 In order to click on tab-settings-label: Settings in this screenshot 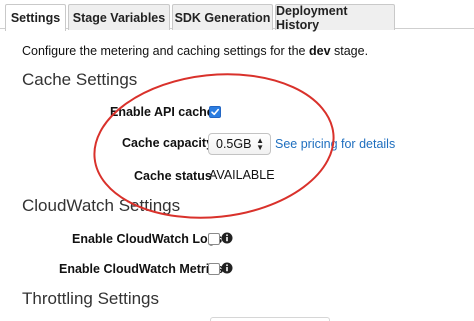, I will do `click(35, 18)`.